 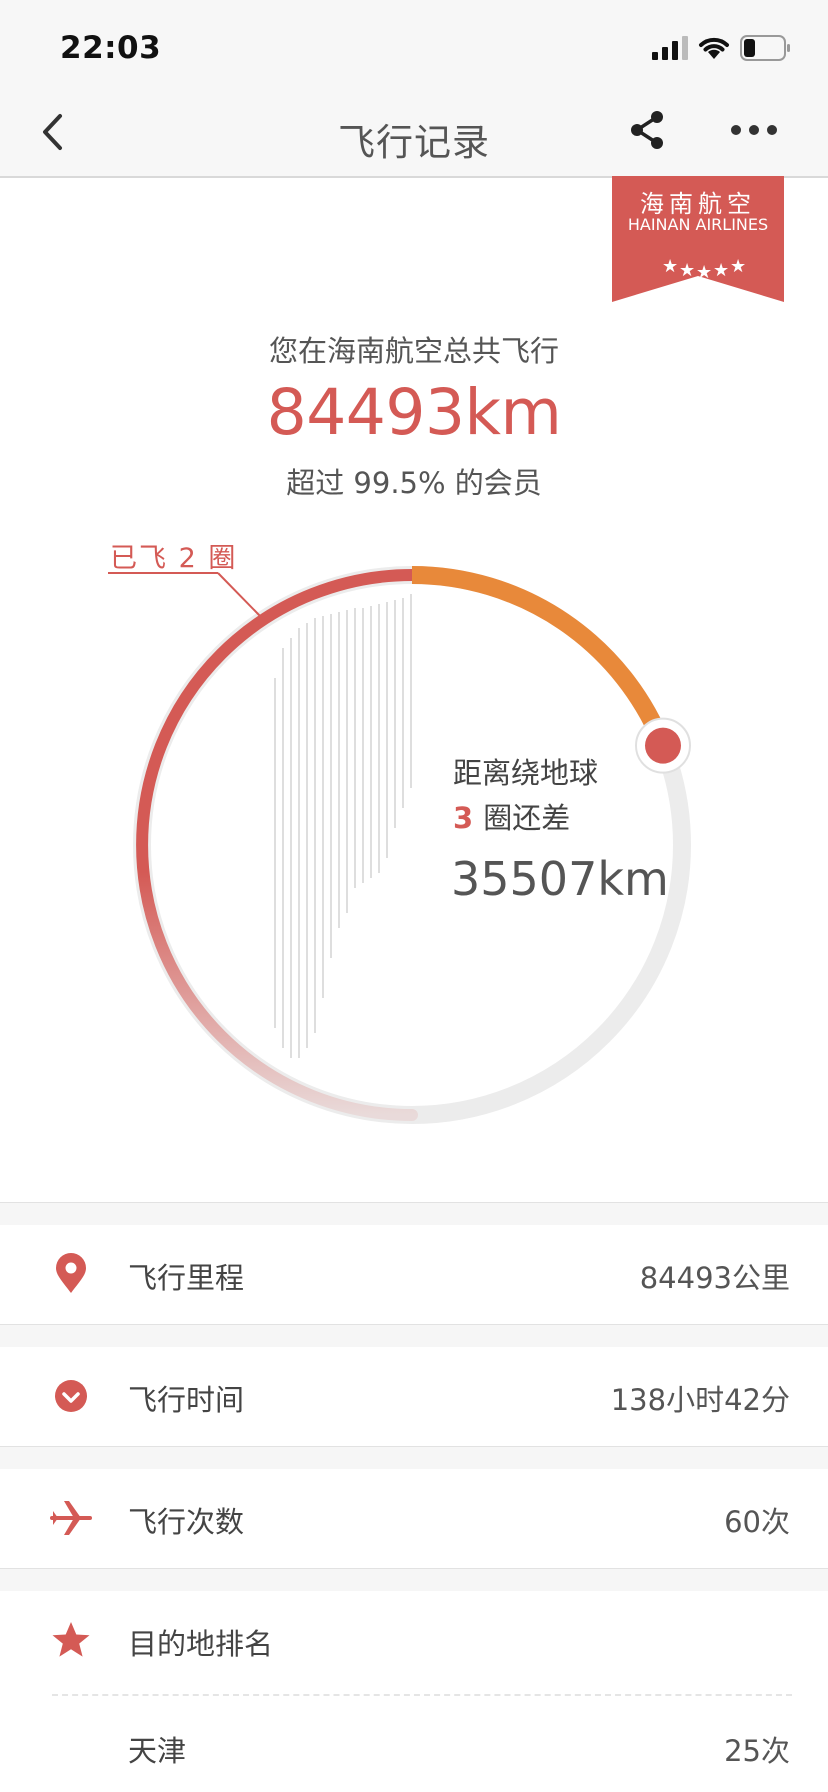 I want to click on ranking-city: 天津, so click(x=157, y=1751).